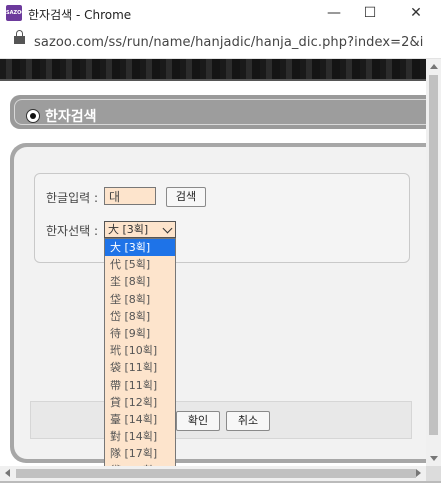  I want to click on hangul-input, so click(130, 196).